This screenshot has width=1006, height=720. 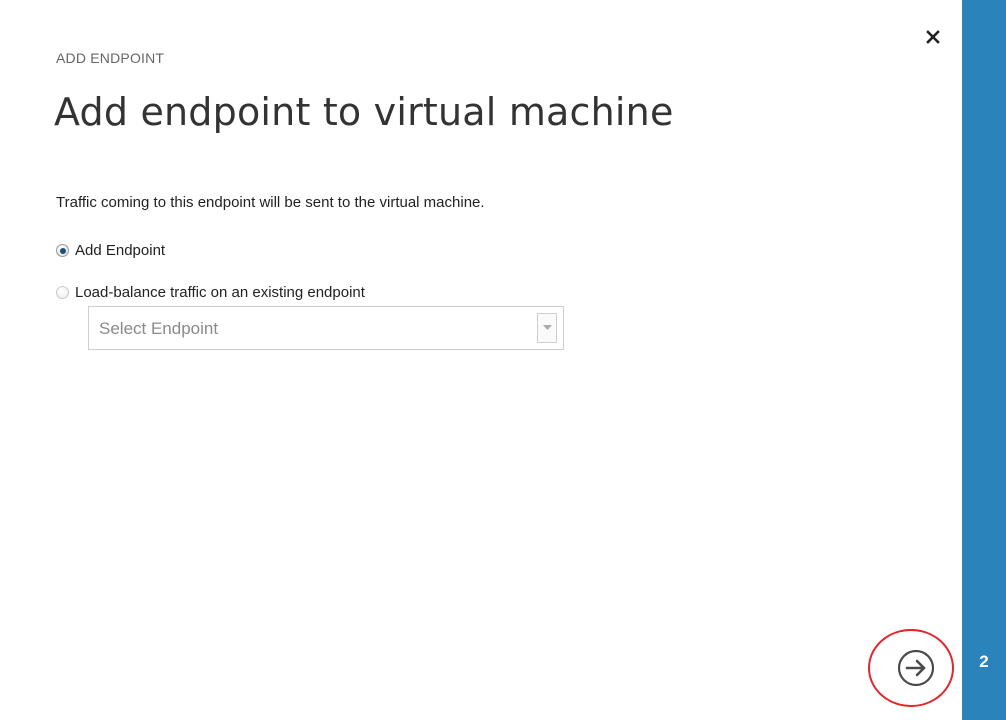 I want to click on select-dropdown-button, so click(x=547, y=328).